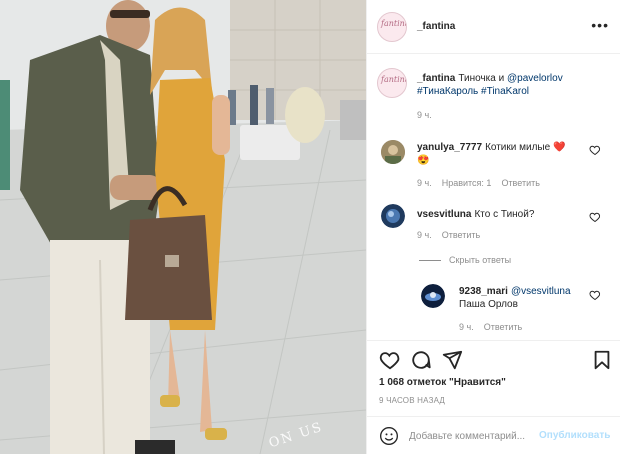  What do you see at coordinates (488, 304) in the screenshot?
I see `reply-text: Паша Орлов` at bounding box center [488, 304].